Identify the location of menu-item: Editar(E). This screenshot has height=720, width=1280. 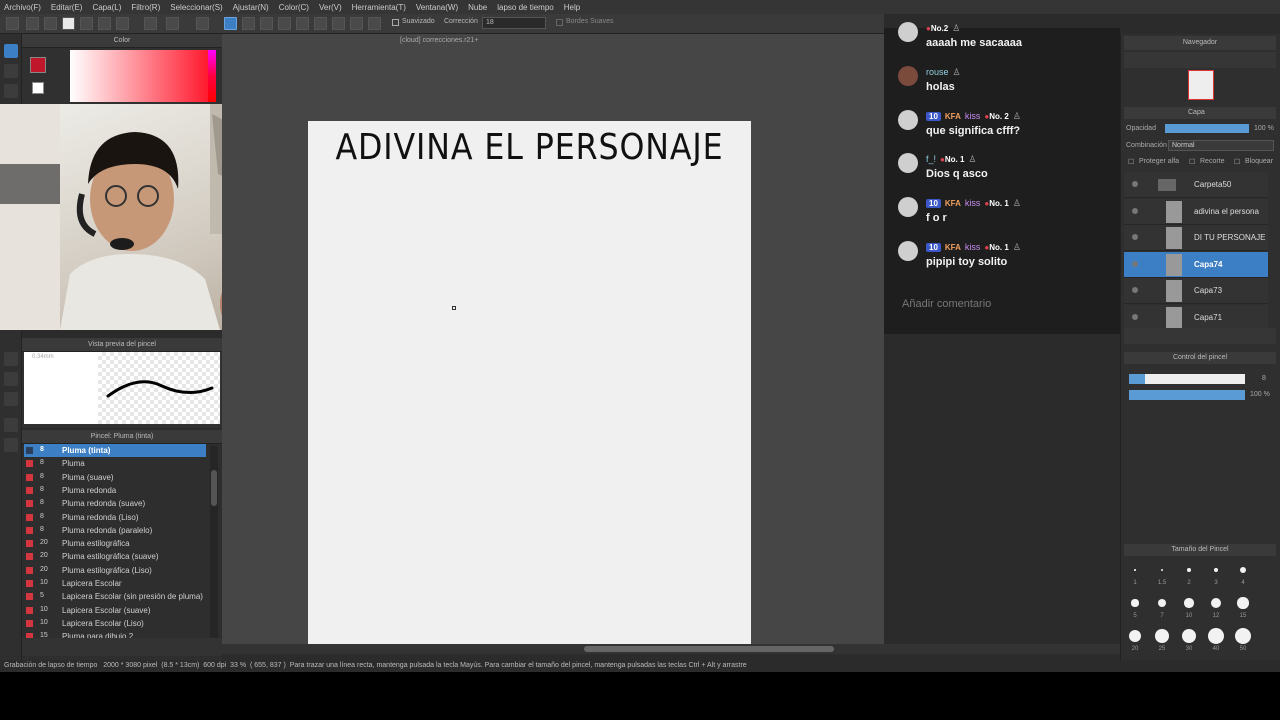
(67, 7).